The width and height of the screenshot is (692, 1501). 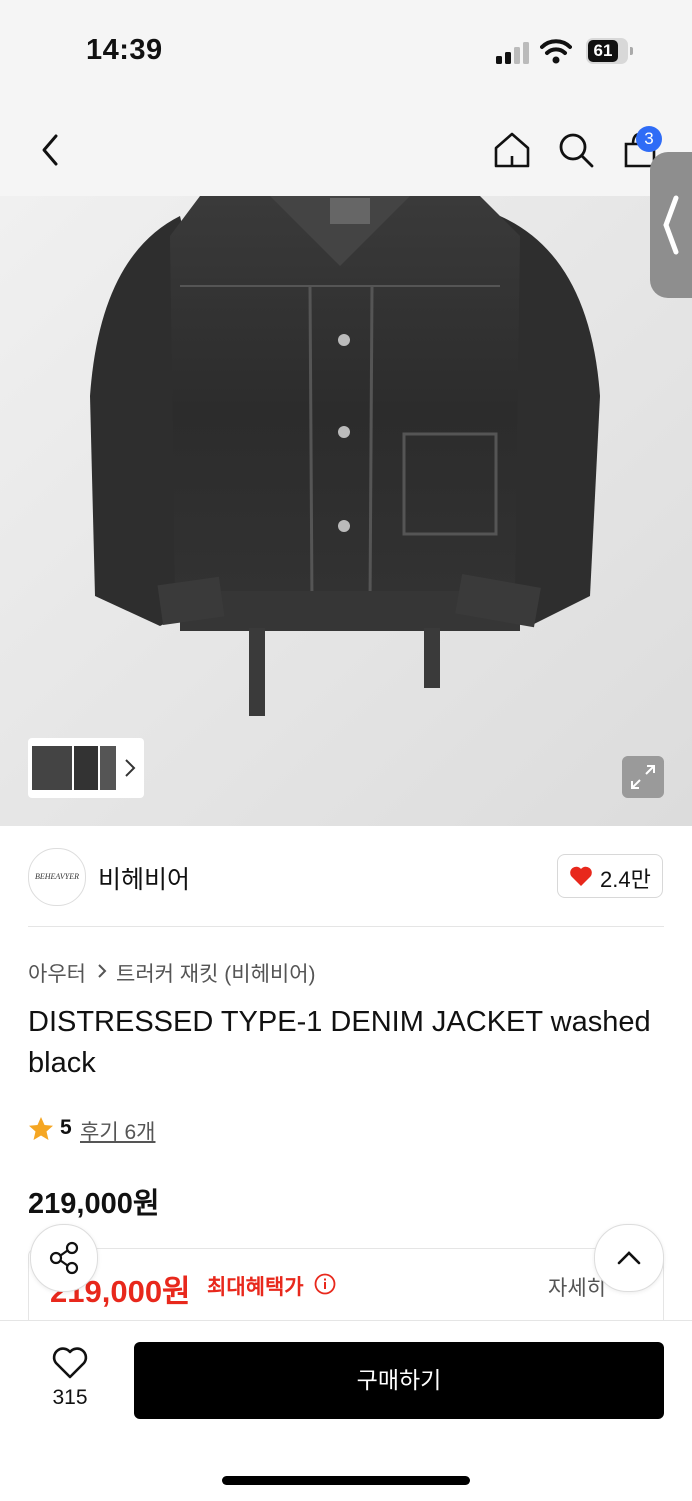 What do you see at coordinates (603, 50) in the screenshot?
I see `battery-level: 61` at bounding box center [603, 50].